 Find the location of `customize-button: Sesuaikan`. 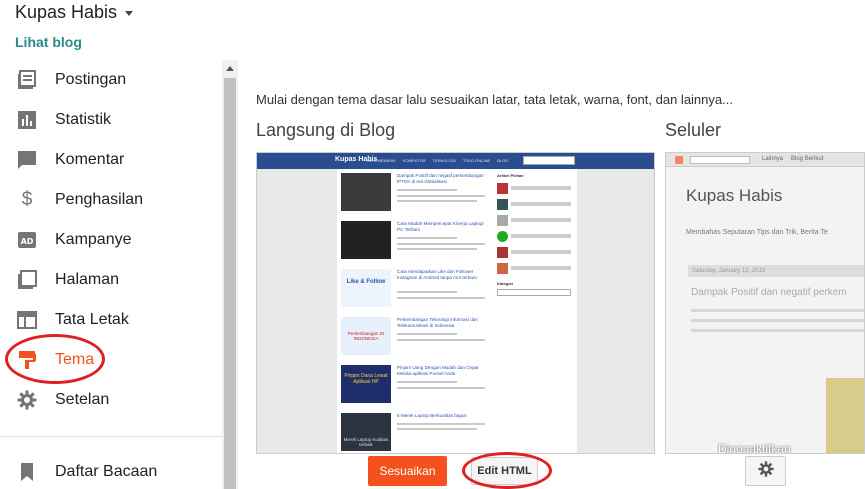

customize-button: Sesuaikan is located at coordinates (407, 471).